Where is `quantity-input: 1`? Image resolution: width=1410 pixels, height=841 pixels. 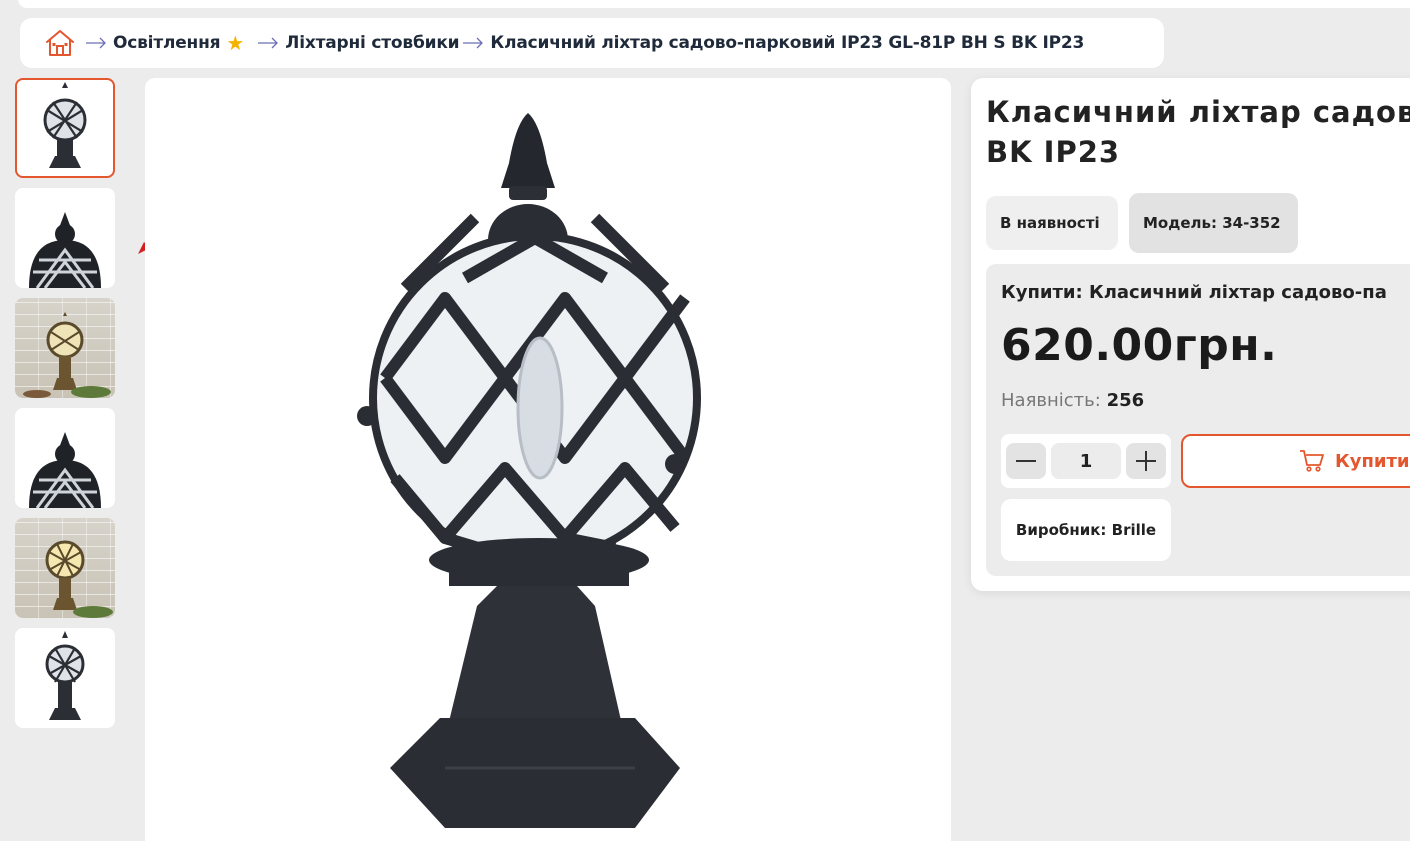 quantity-input: 1 is located at coordinates (1086, 461).